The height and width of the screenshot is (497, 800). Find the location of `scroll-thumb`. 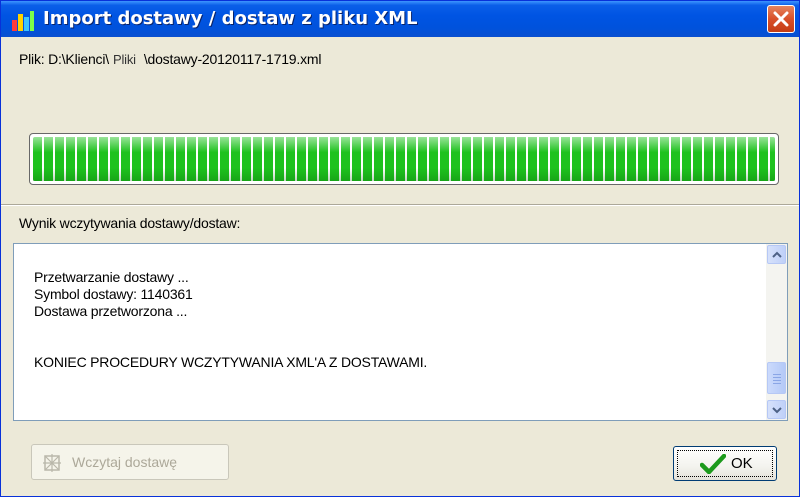

scroll-thumb is located at coordinates (776, 378).